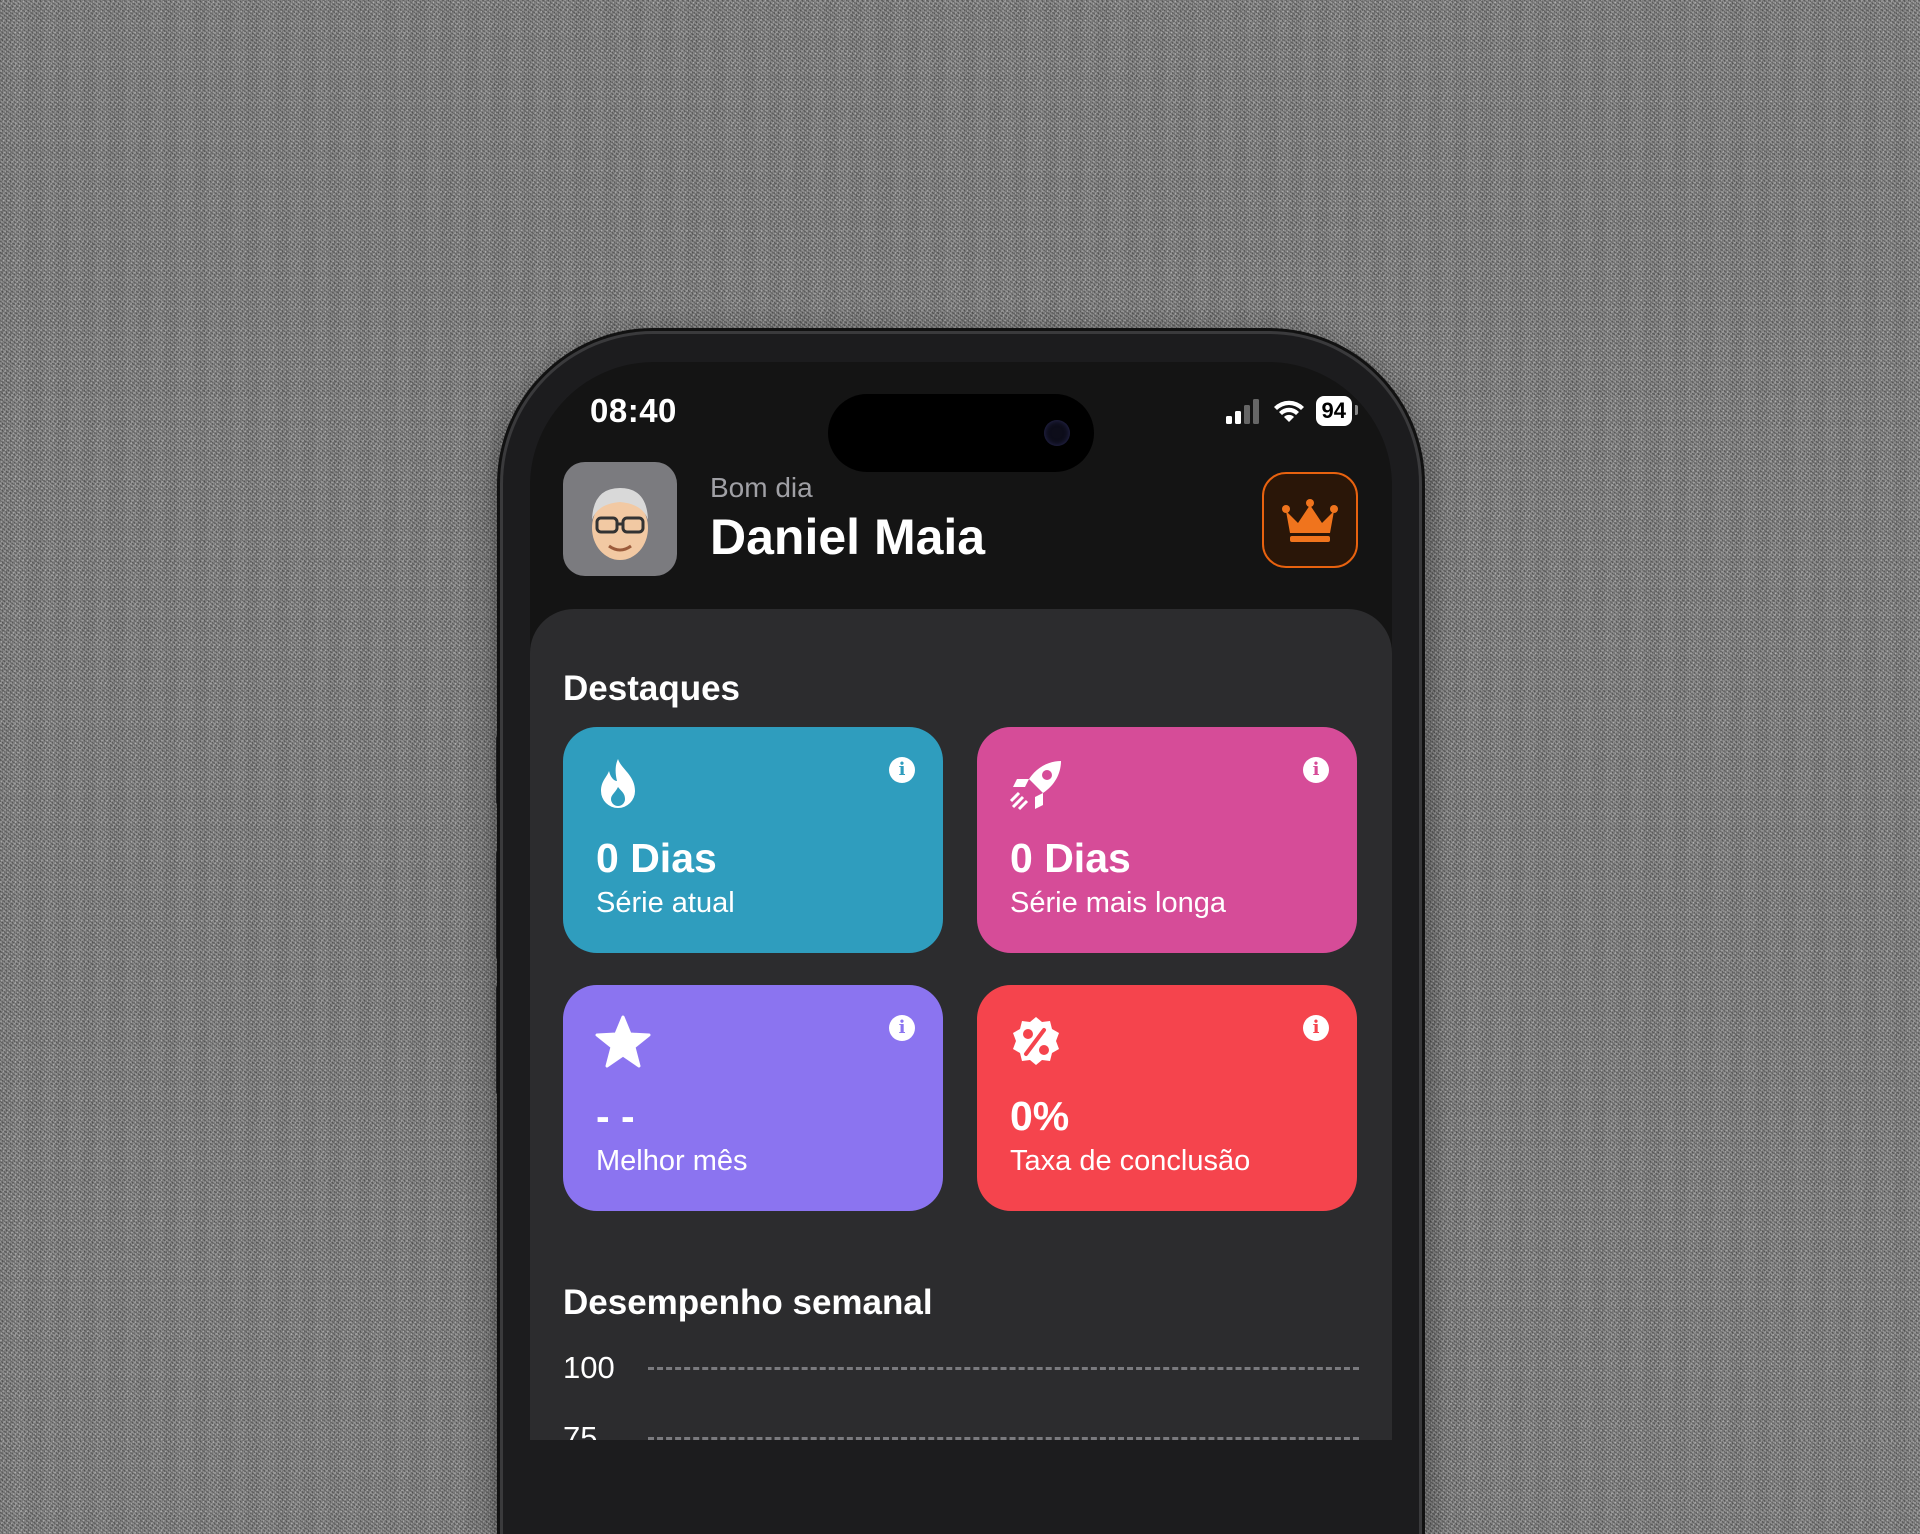  Describe the element at coordinates (748, 1302) in the screenshot. I see `weekly-performance-title: Desempenho semanal` at that location.